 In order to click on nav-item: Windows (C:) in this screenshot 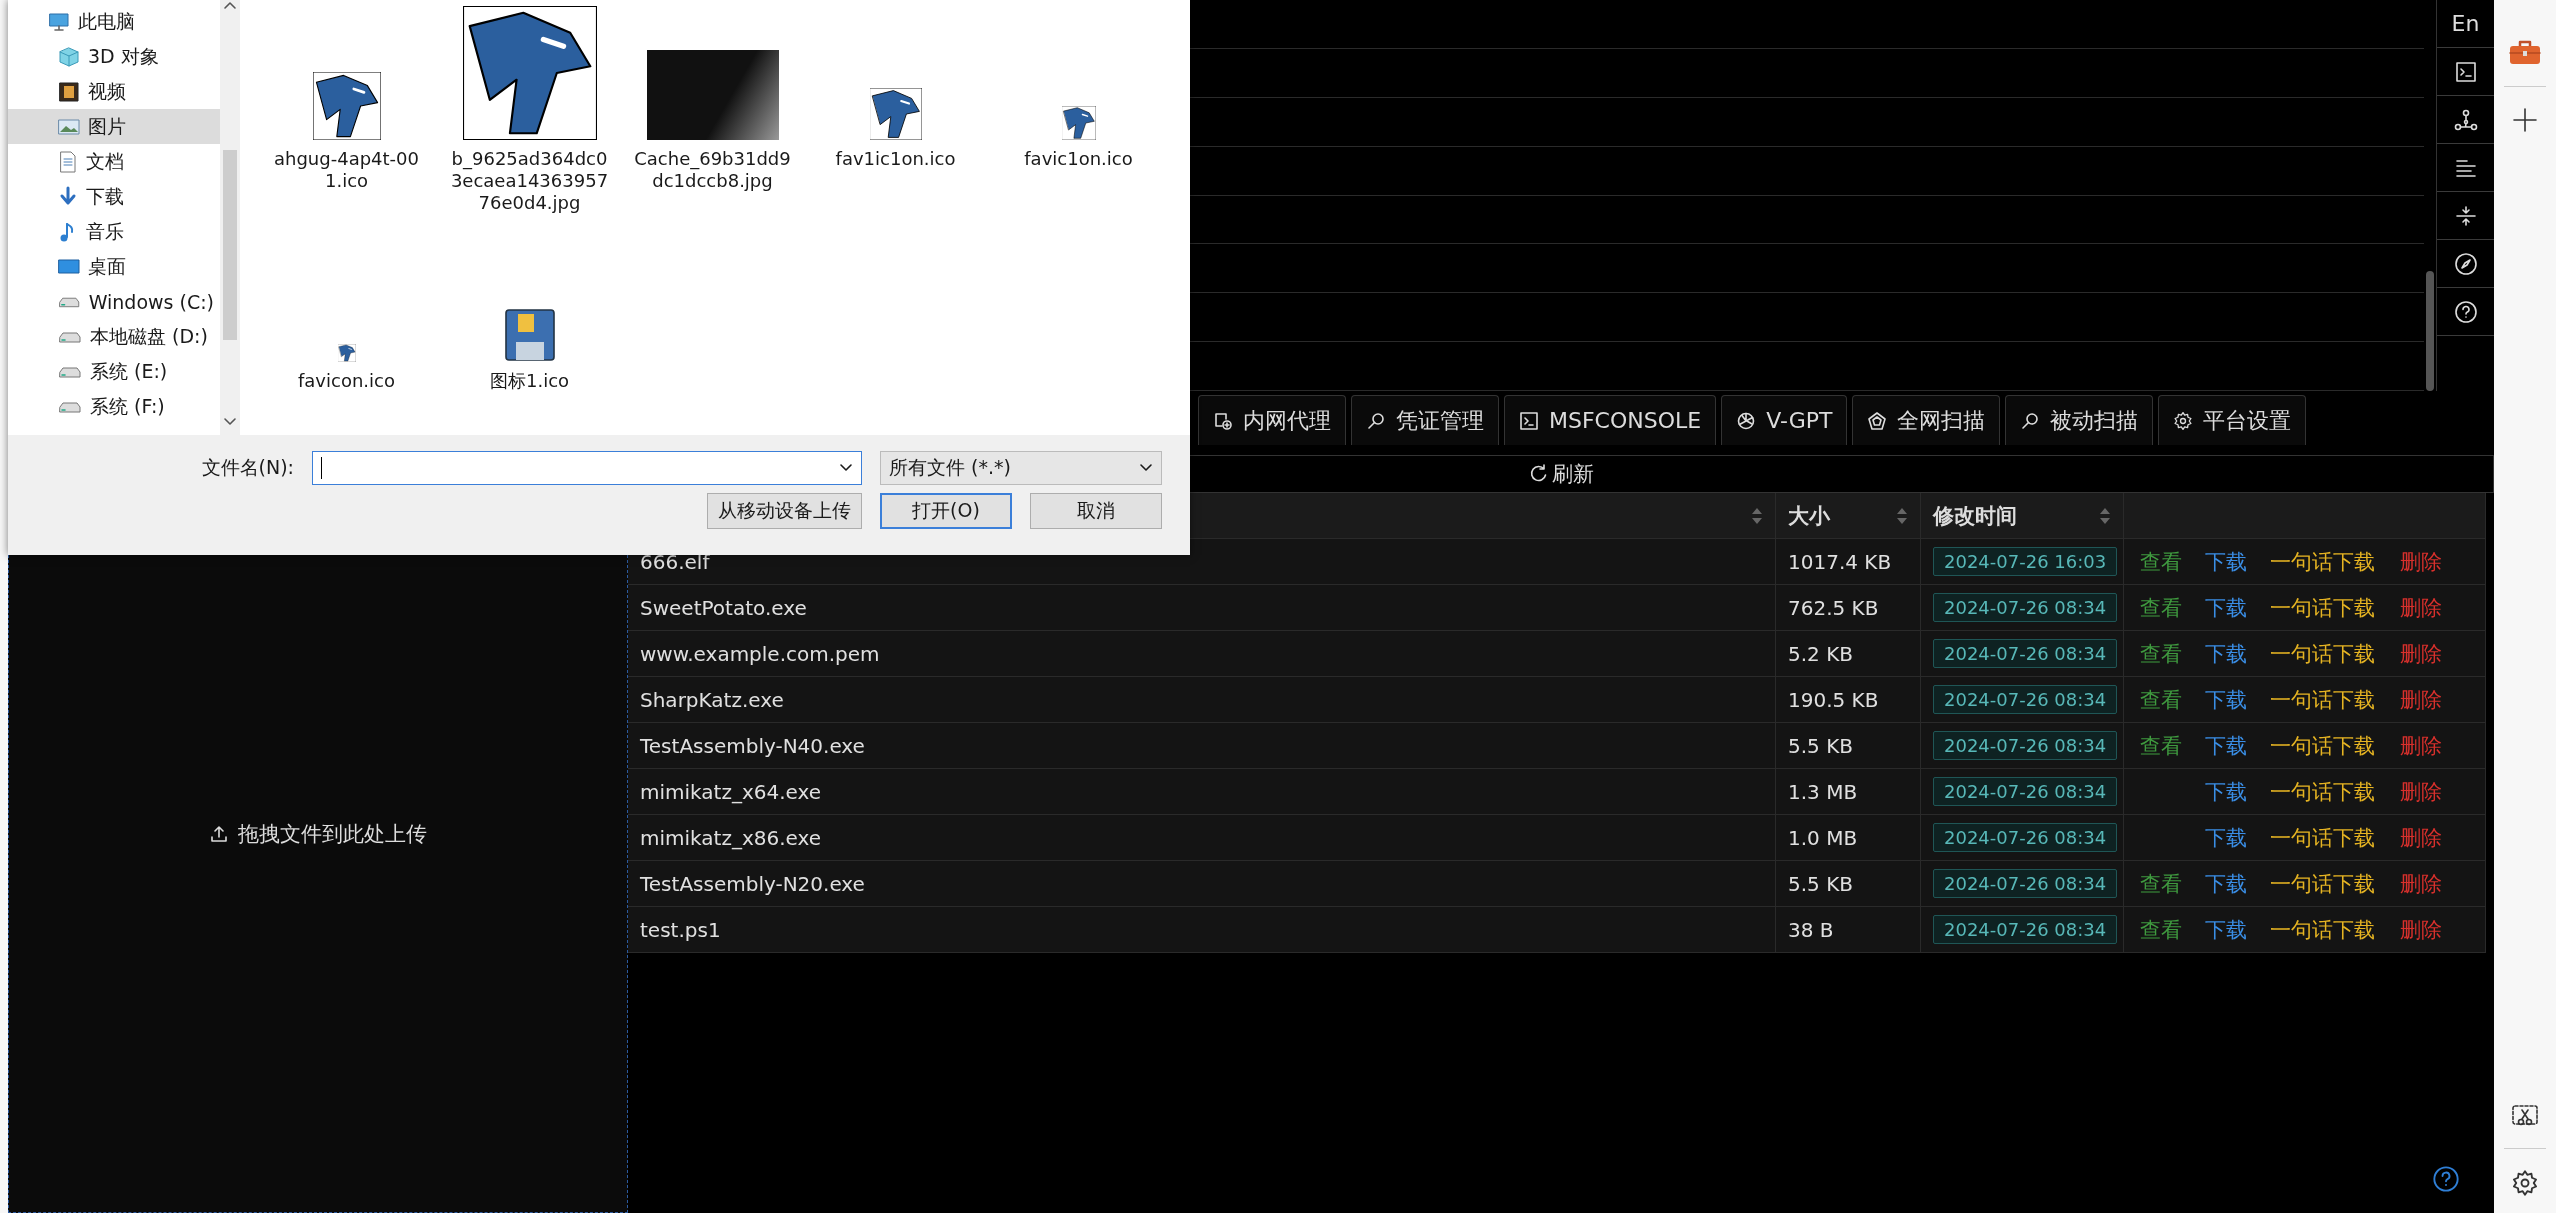, I will do `click(114, 301)`.